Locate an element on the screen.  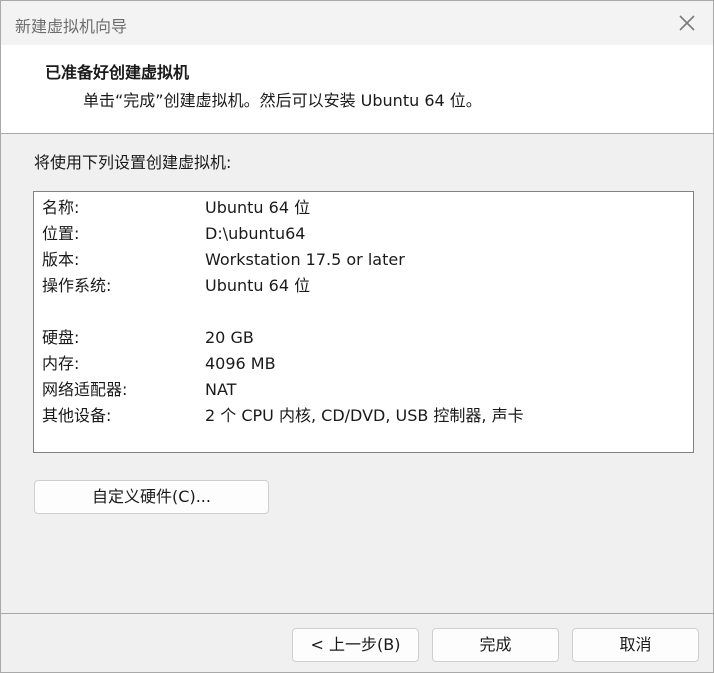
settings-row-disk: 硬盘: 20 GB is located at coordinates (363, 338).